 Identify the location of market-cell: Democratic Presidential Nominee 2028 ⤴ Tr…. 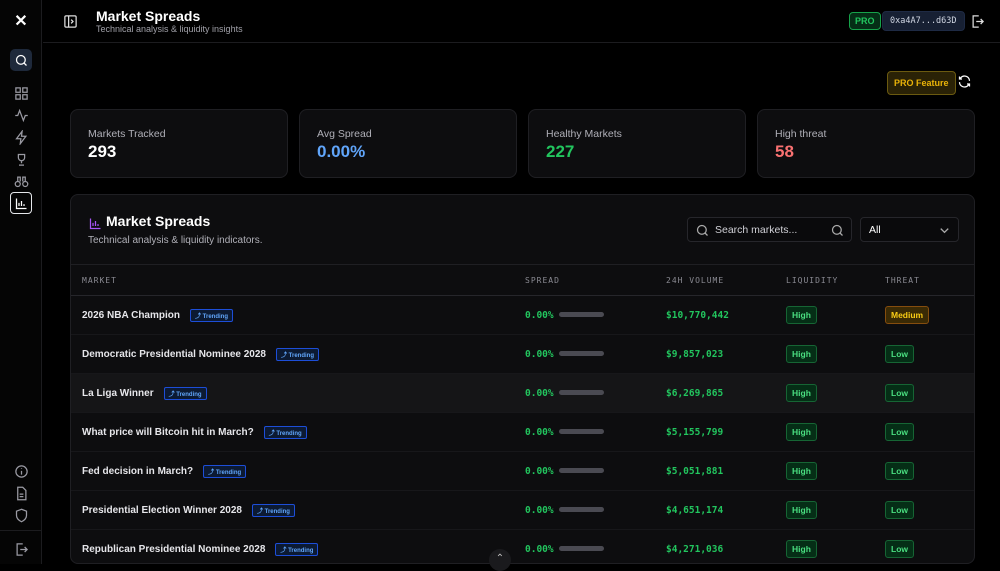
(298, 354).